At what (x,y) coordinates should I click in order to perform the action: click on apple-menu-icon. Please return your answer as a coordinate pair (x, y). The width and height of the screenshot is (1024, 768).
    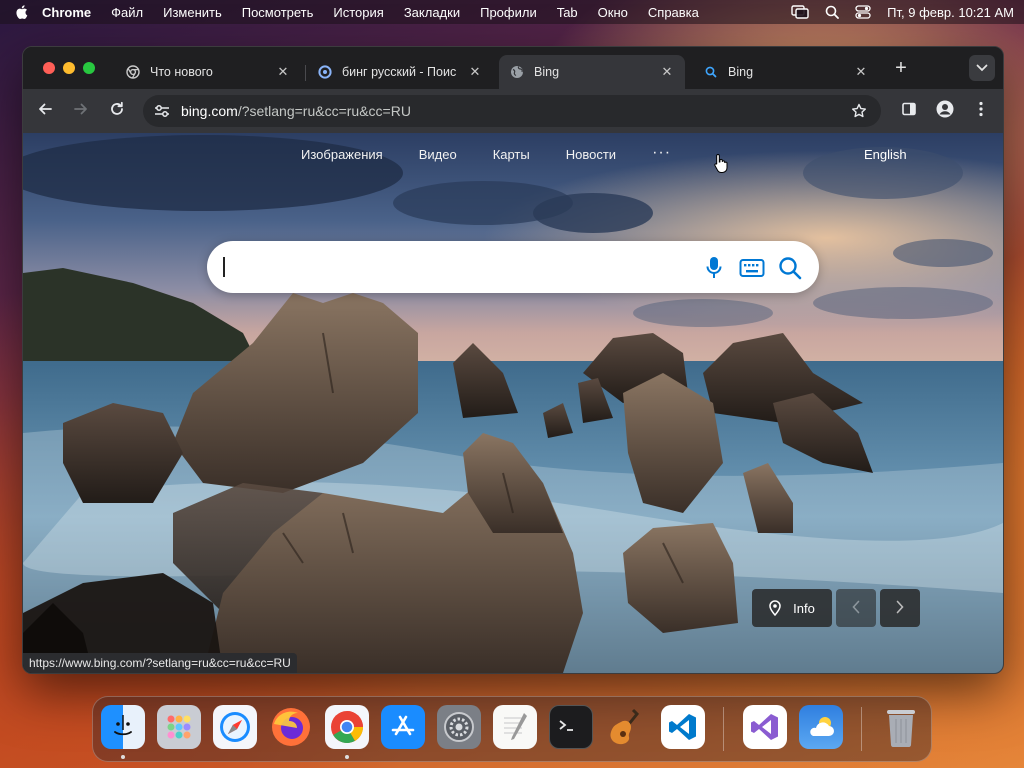
    Looking at the image, I should click on (21, 12).